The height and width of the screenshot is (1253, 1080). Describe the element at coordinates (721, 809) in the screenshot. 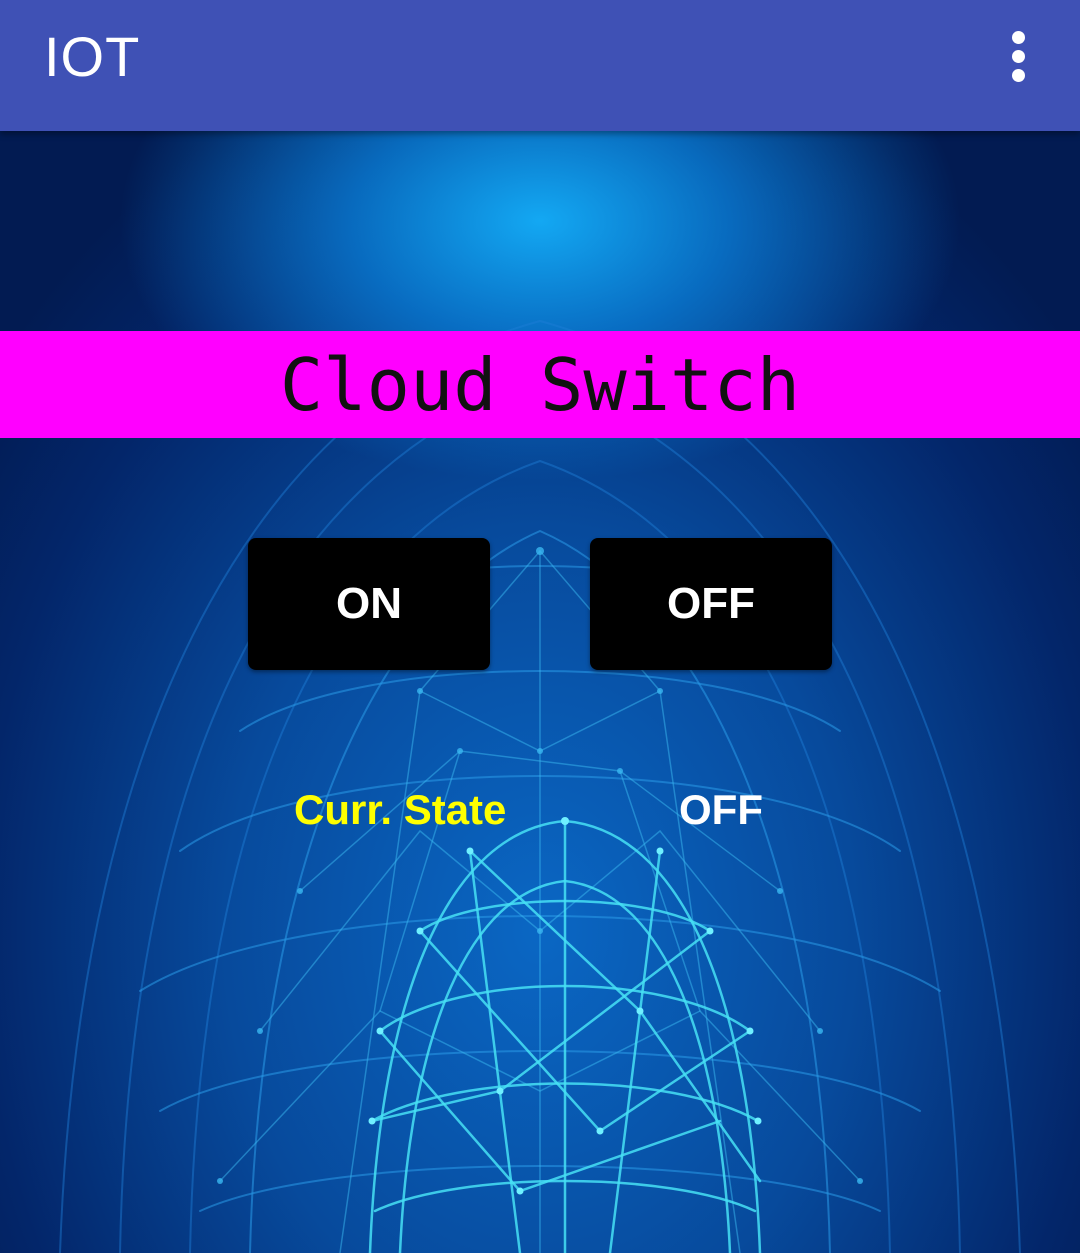

I see `current-state-value: OFF` at that location.